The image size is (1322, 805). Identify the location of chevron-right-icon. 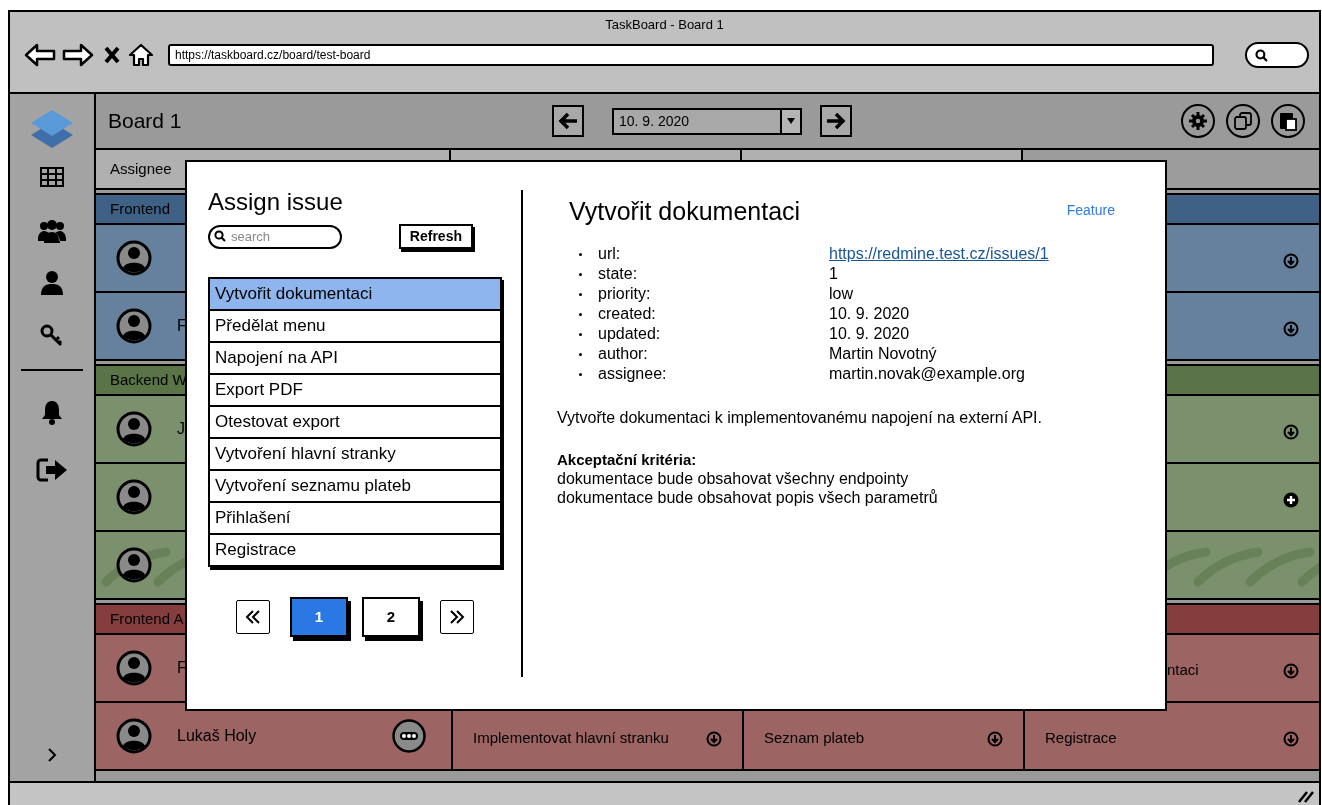
(52, 755).